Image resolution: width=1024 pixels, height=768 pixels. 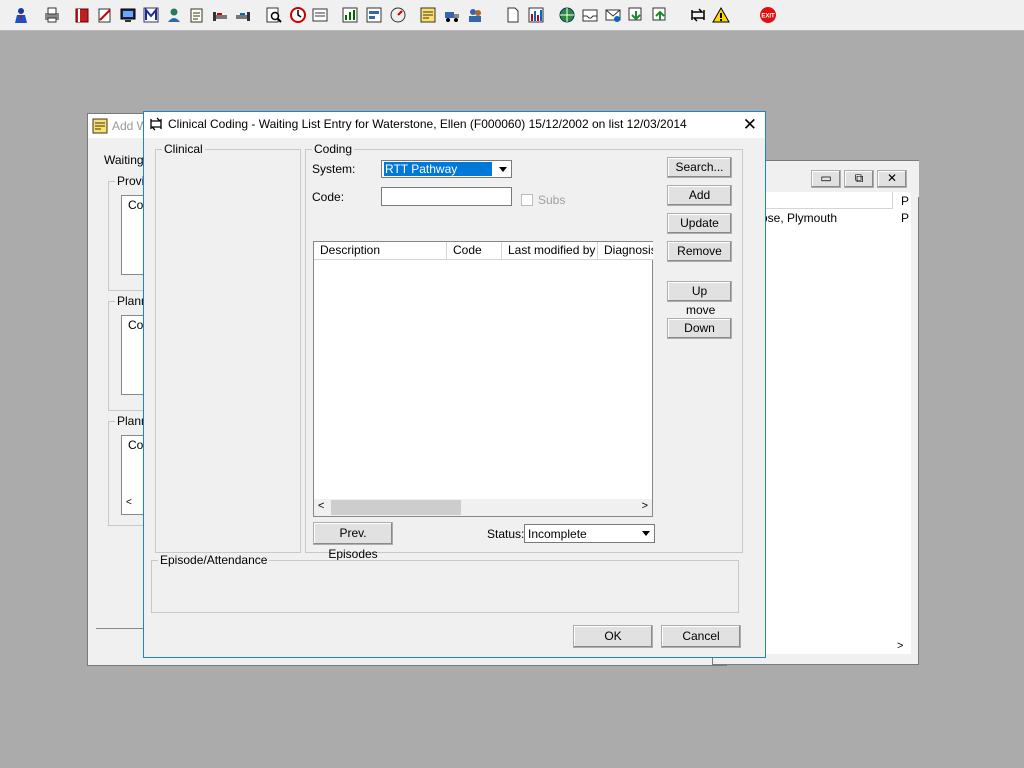 I want to click on close-button: ✕, so click(x=892, y=179).